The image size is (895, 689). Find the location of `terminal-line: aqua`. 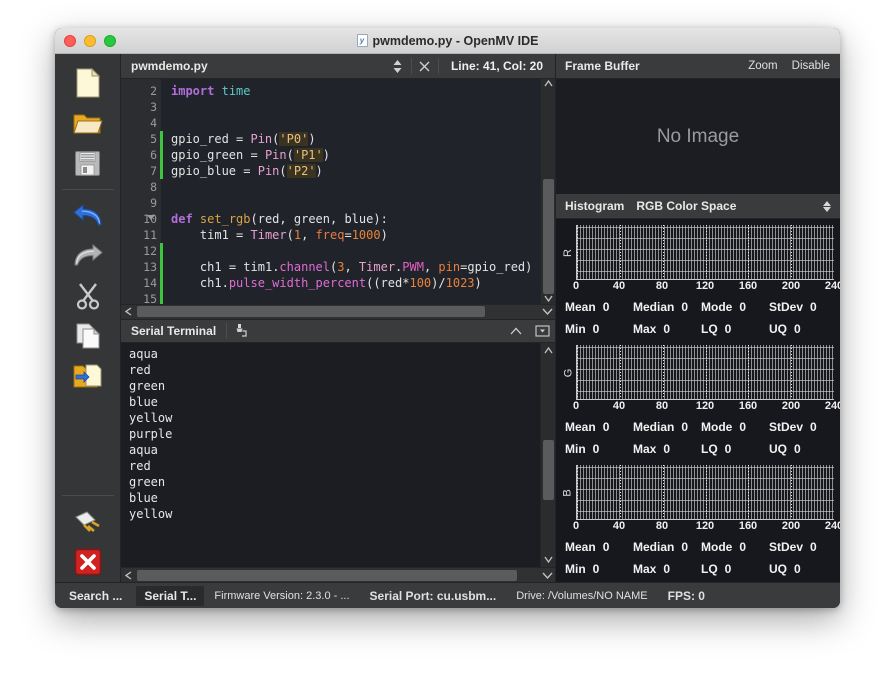

terminal-line: aqua is located at coordinates (143, 449).